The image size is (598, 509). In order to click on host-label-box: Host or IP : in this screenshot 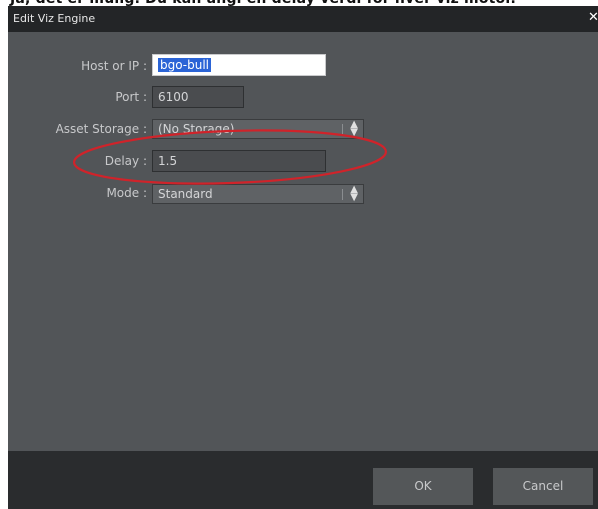, I will do `click(77, 67)`.